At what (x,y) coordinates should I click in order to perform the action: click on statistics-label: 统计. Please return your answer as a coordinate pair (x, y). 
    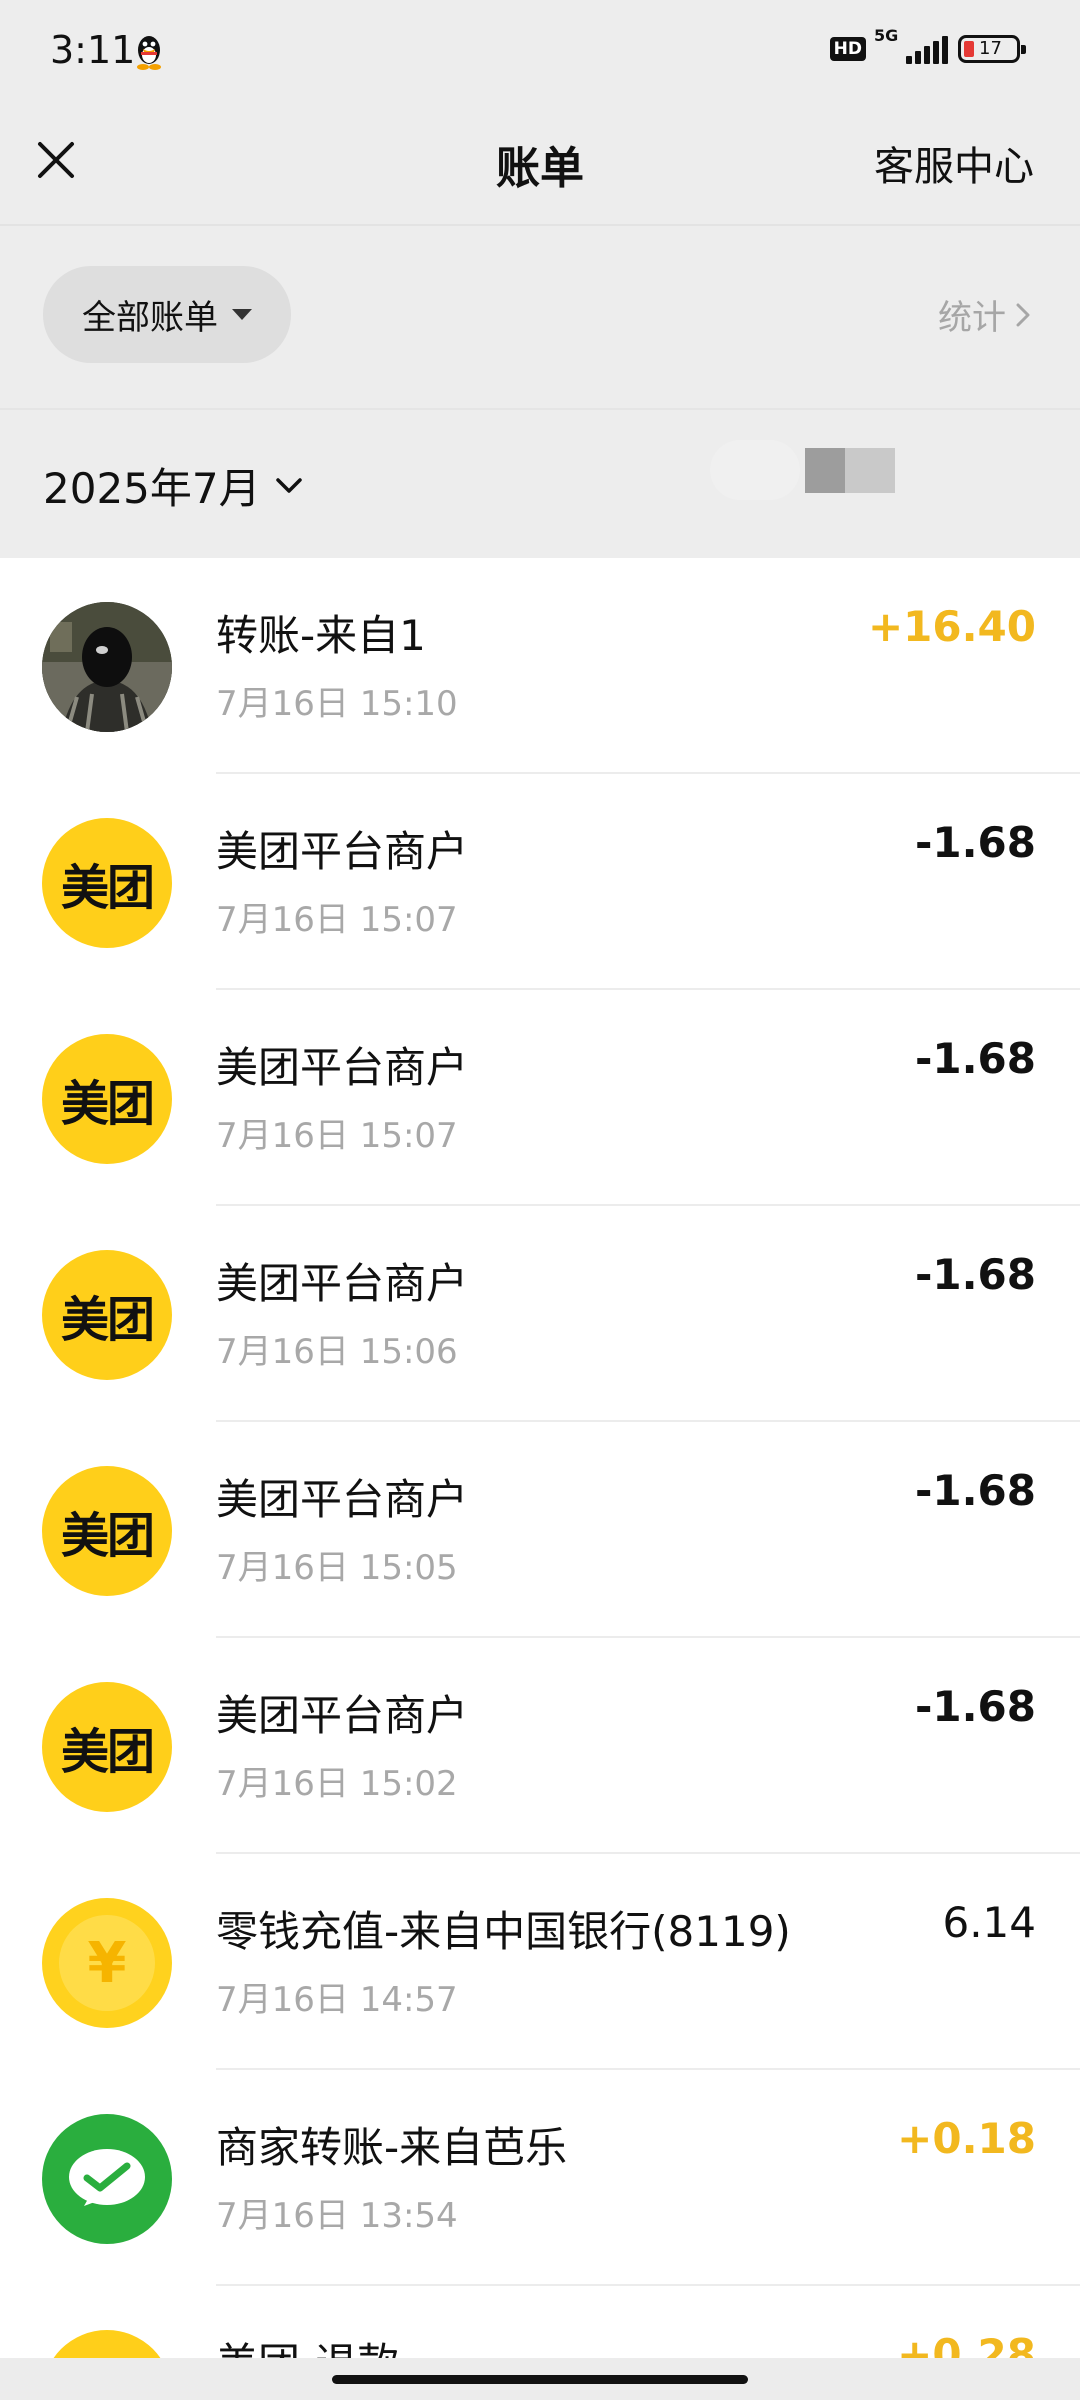
    Looking at the image, I should click on (972, 318).